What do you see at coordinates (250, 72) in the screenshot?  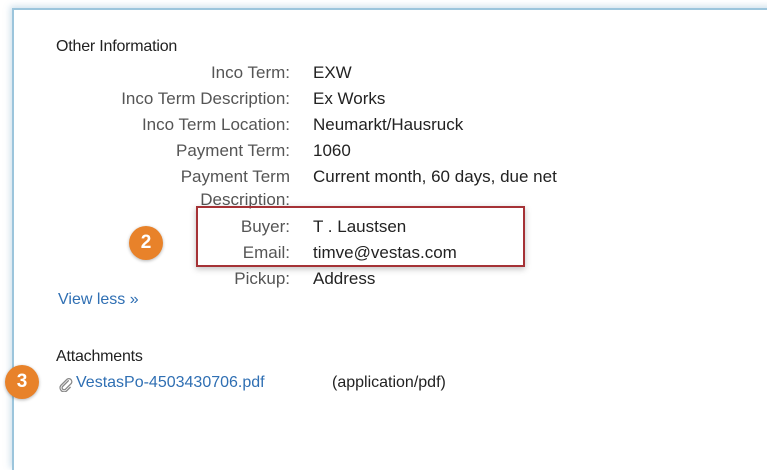 I see `inco-term-label: Inco Term:` at bounding box center [250, 72].